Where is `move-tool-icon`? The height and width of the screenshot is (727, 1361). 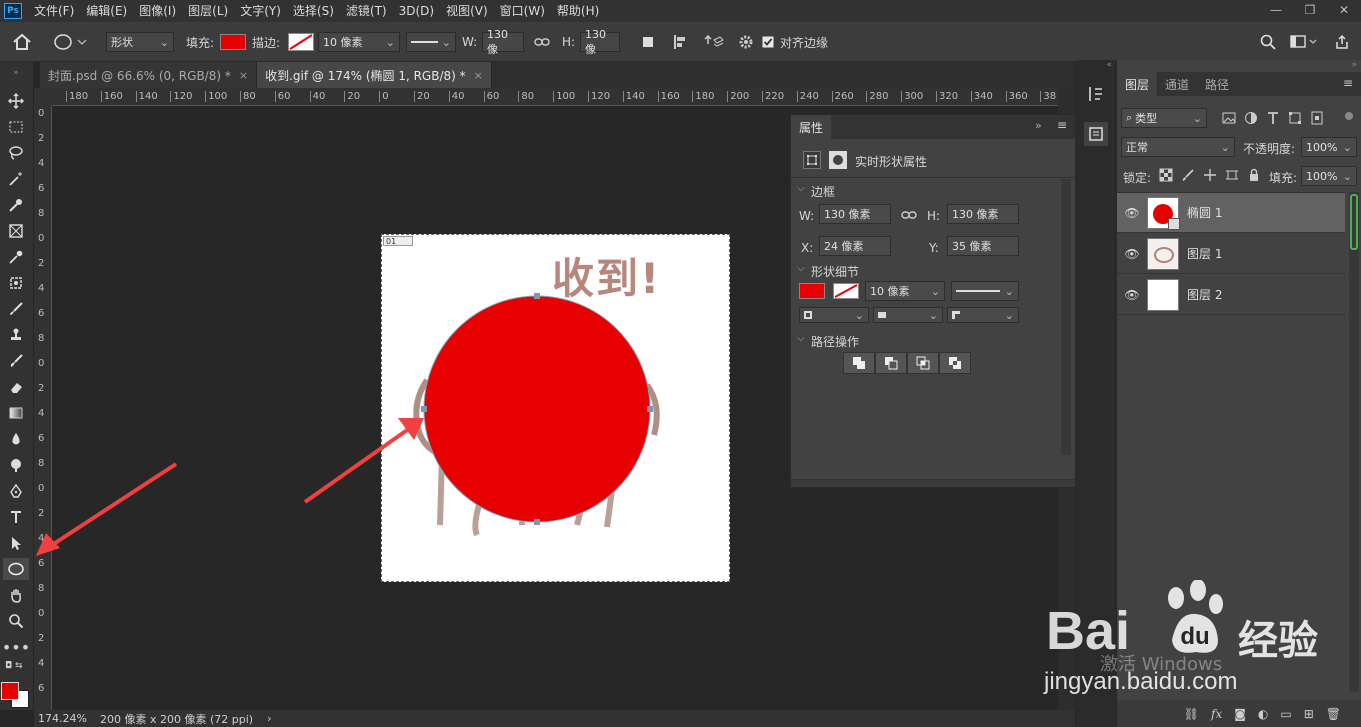 move-tool-icon is located at coordinates (16, 101).